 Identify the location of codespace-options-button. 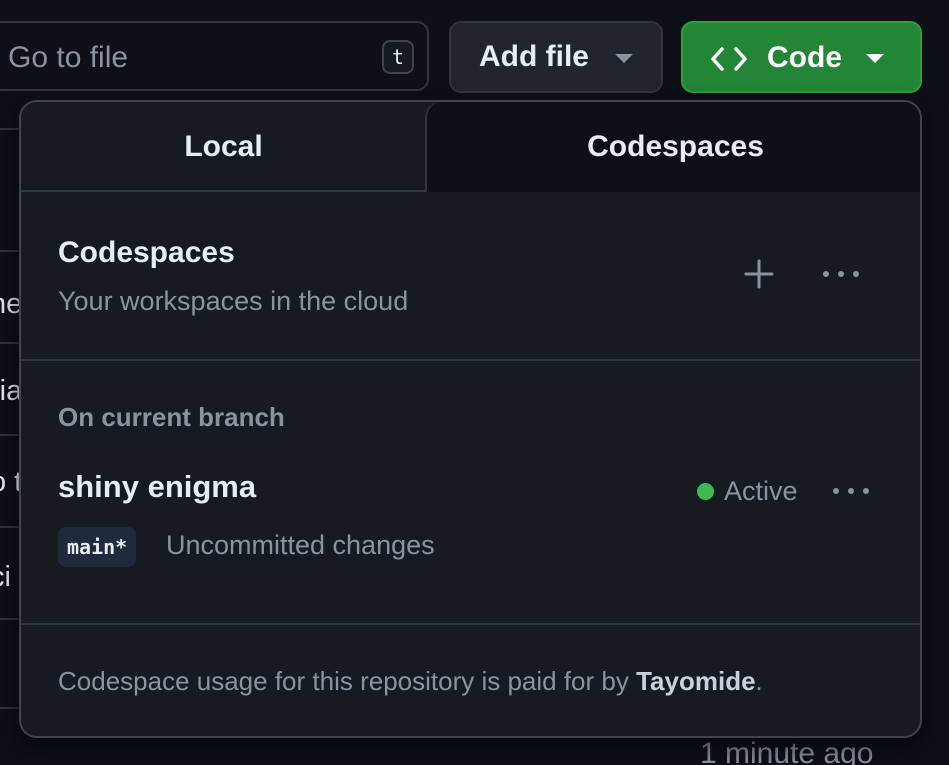
(851, 491).